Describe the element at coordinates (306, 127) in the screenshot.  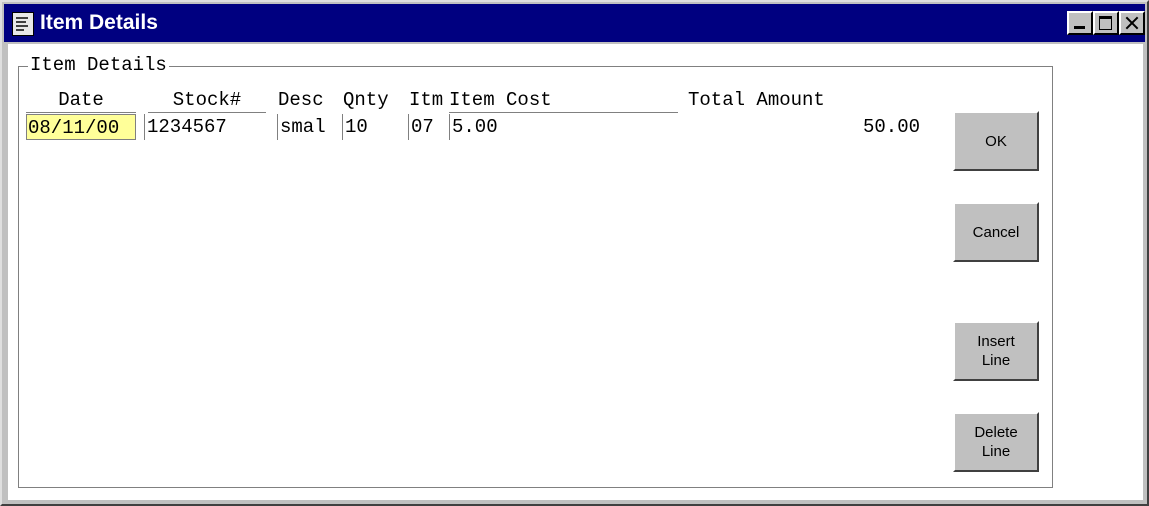
I see `description-field: smal` at that location.